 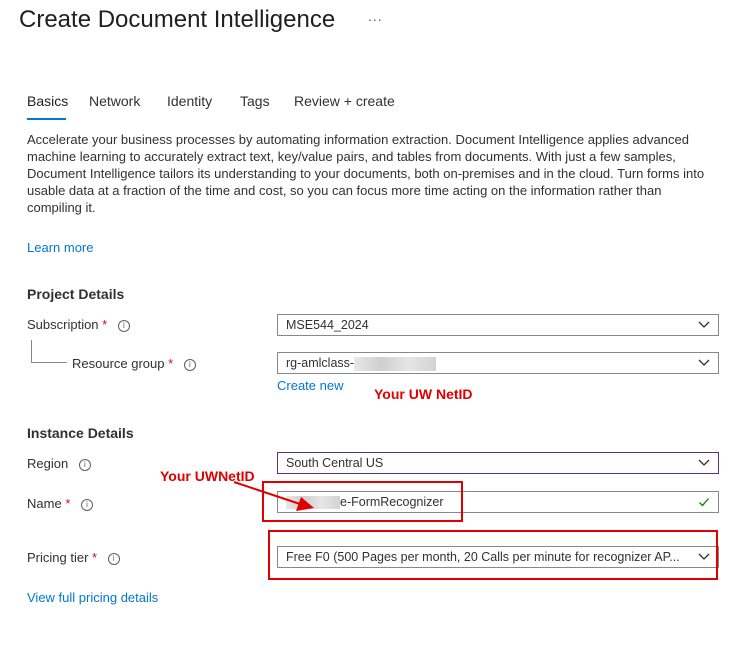 What do you see at coordinates (395, 363) in the screenshot?
I see `redacted-netid` at bounding box center [395, 363].